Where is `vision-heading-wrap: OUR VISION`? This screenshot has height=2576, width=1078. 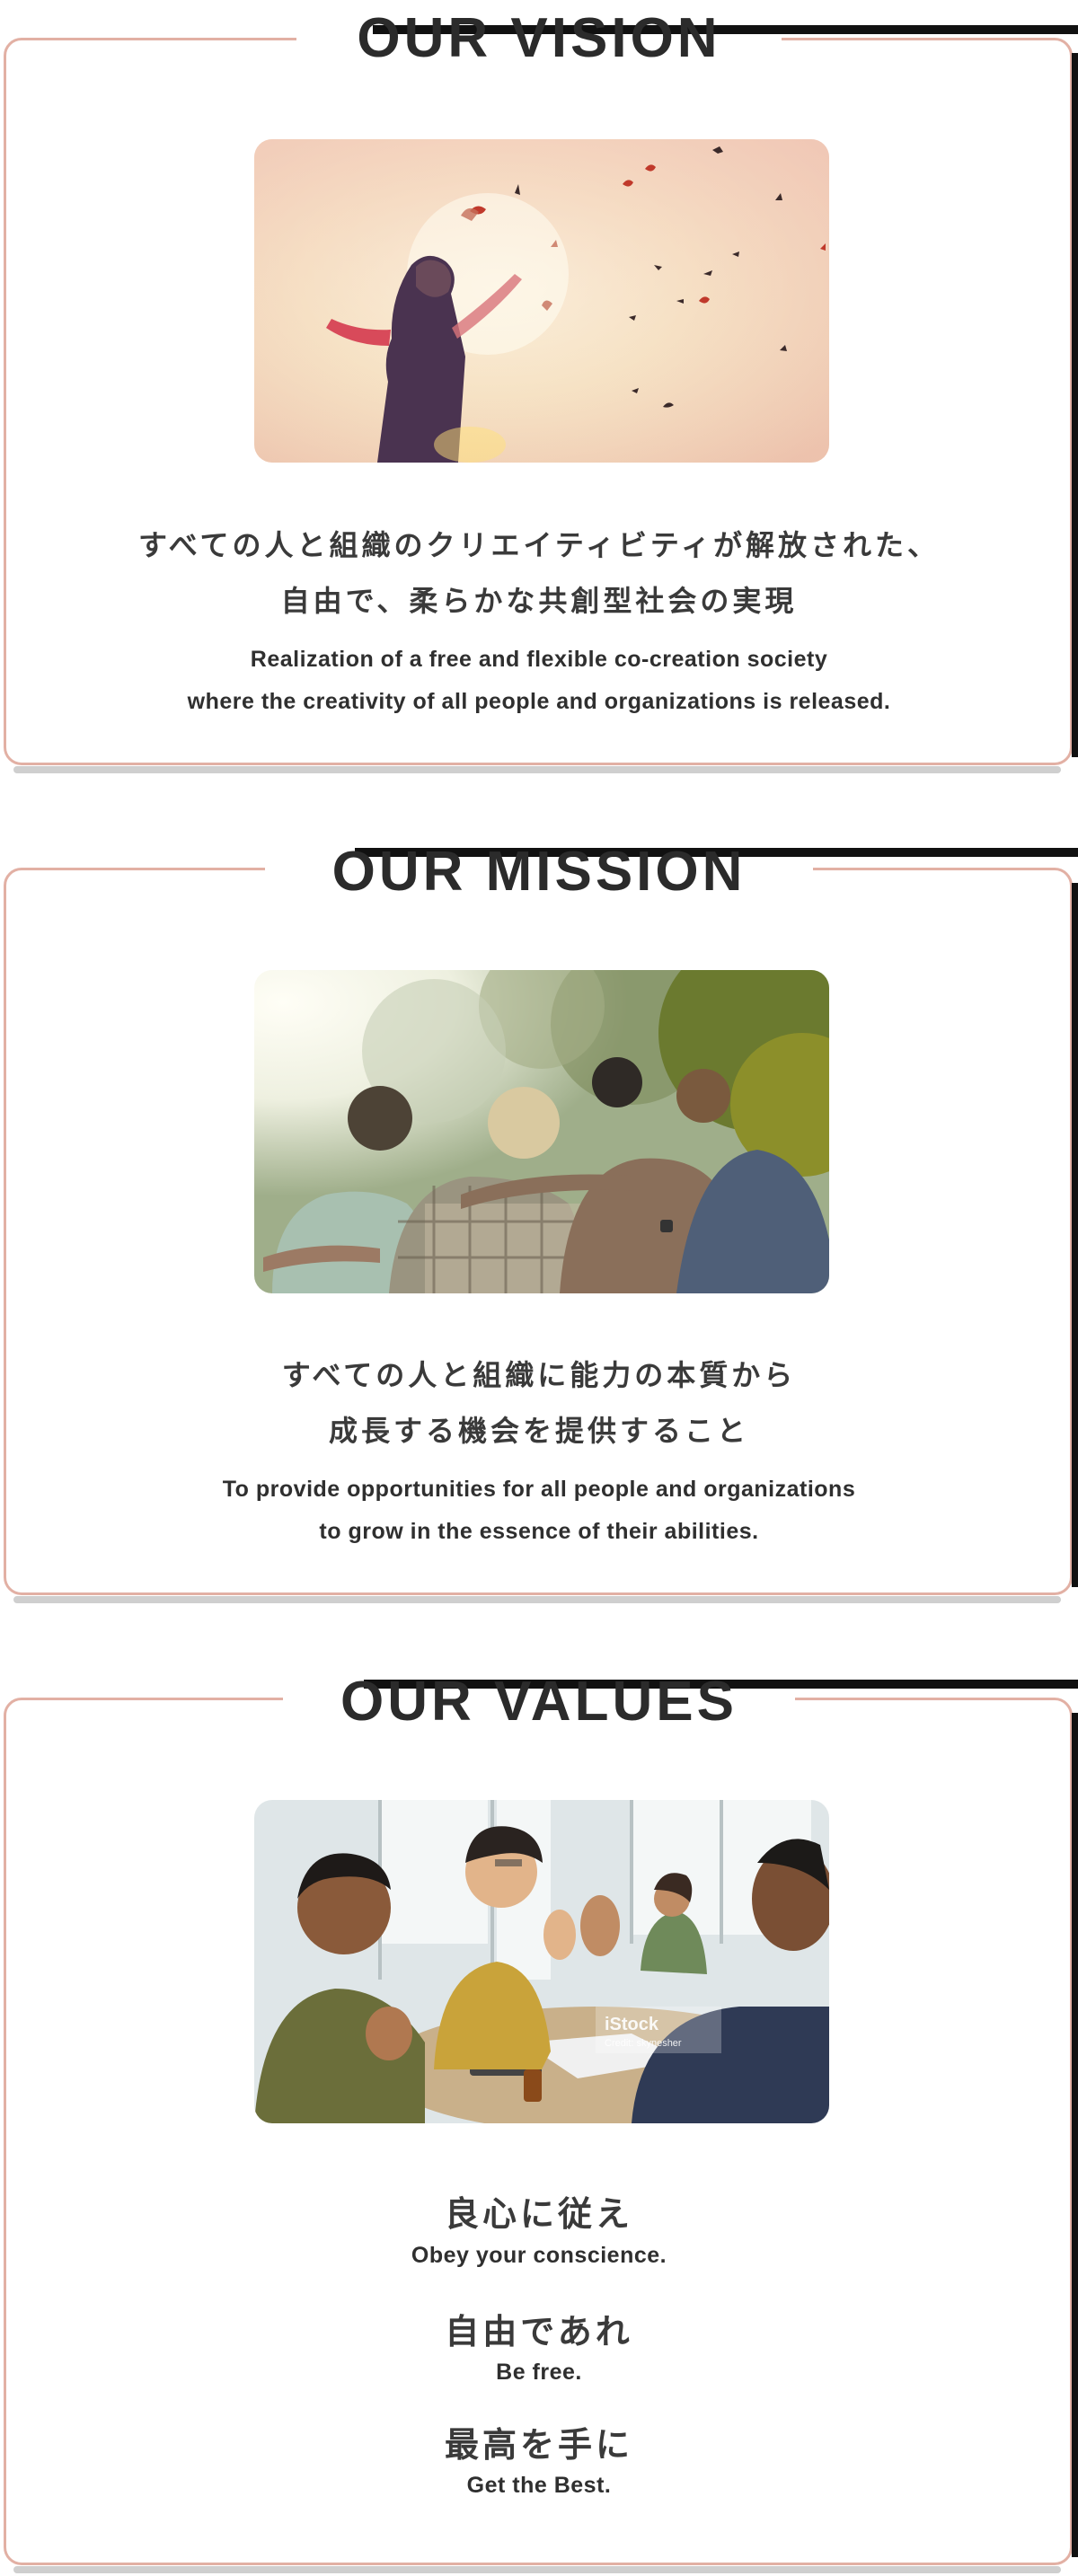 vision-heading-wrap: OUR VISION is located at coordinates (539, 33).